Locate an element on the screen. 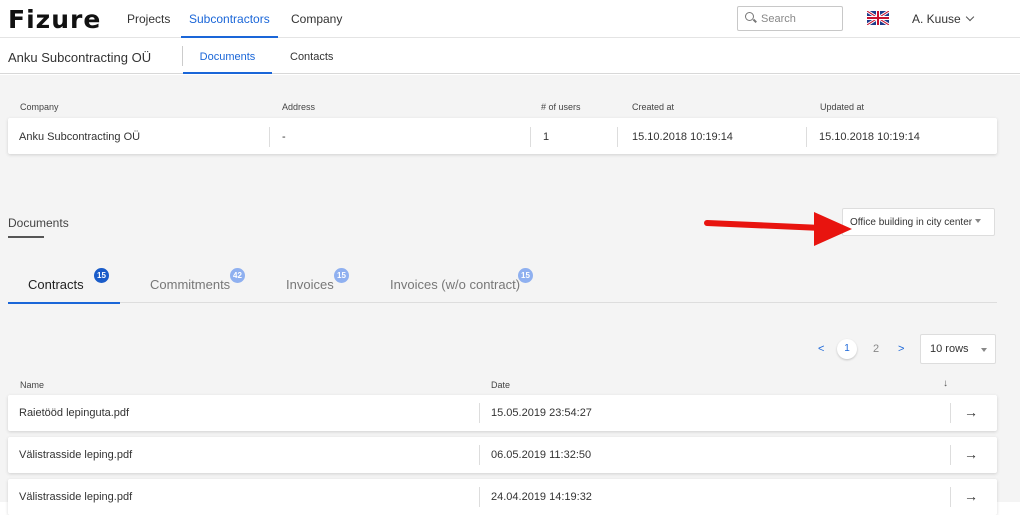  nav-projects: Projects is located at coordinates (148, 19).